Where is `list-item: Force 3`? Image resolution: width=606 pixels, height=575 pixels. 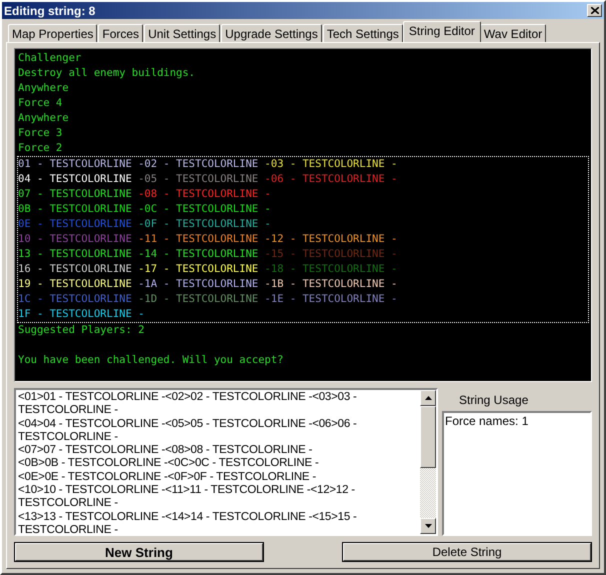
list-item: Force 3 is located at coordinates (303, 133).